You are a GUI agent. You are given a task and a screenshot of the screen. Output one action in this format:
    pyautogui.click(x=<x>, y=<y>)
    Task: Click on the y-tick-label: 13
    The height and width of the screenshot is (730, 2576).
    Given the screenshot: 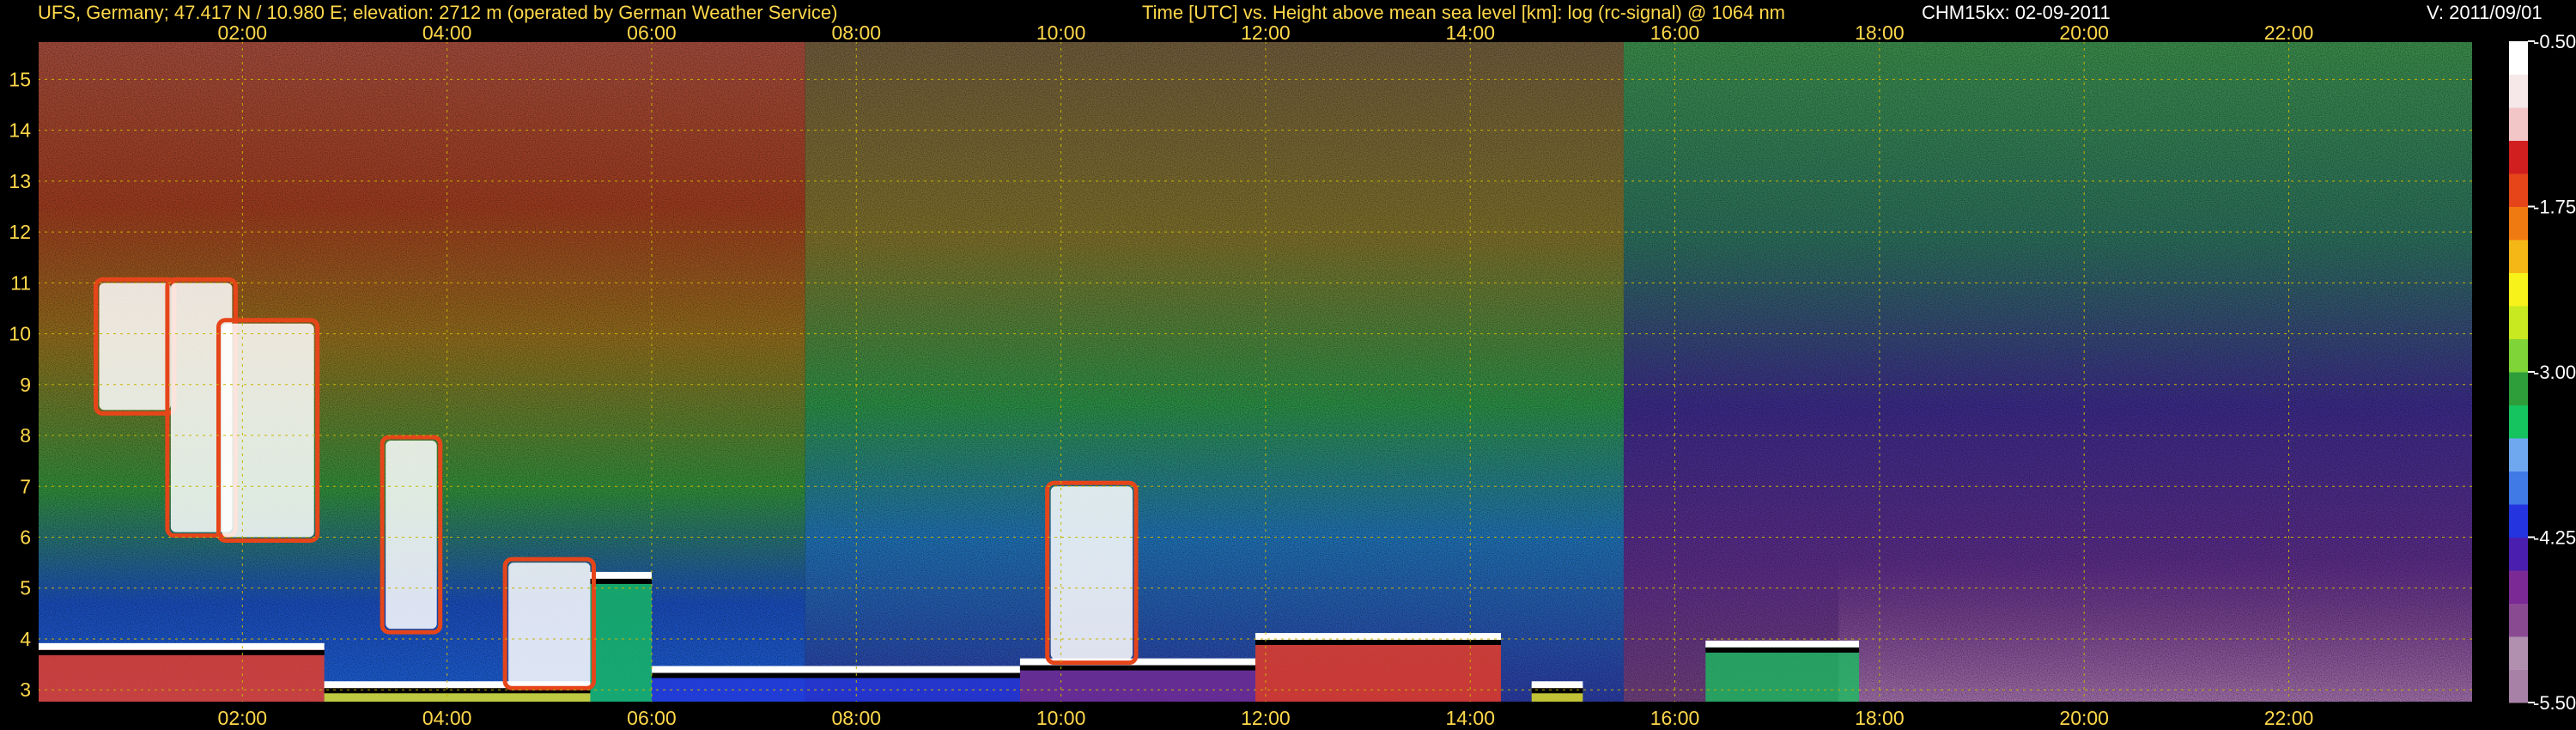 What is the action you would take?
    pyautogui.click(x=20, y=181)
    